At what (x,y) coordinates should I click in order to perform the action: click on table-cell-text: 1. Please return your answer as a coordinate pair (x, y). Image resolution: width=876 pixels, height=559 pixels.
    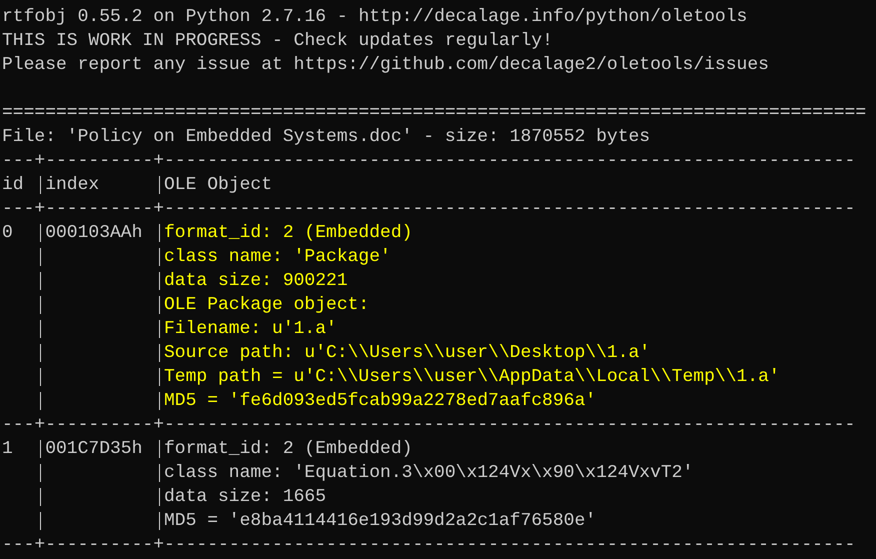
    Looking at the image, I should click on (7, 449).